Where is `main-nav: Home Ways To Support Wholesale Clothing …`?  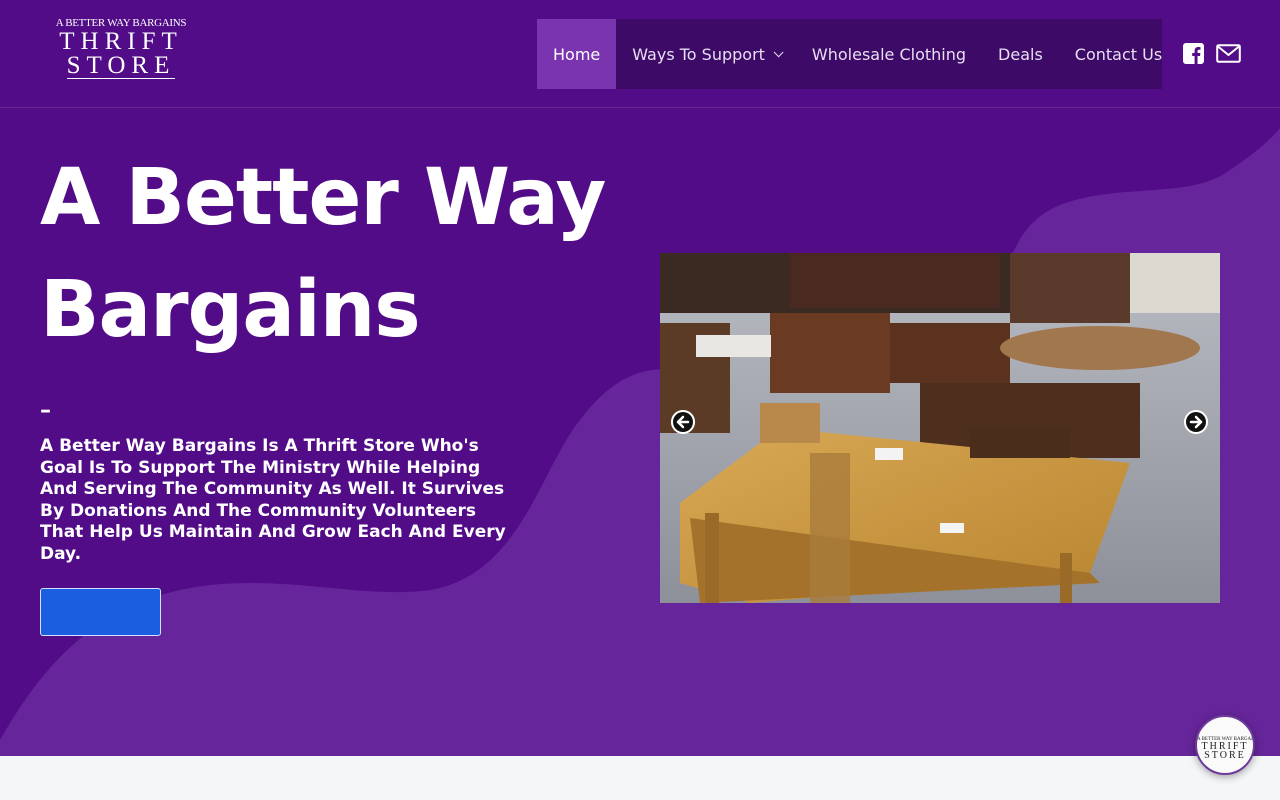 main-nav: Home Ways To Support Wholesale Clothing … is located at coordinates (849, 54).